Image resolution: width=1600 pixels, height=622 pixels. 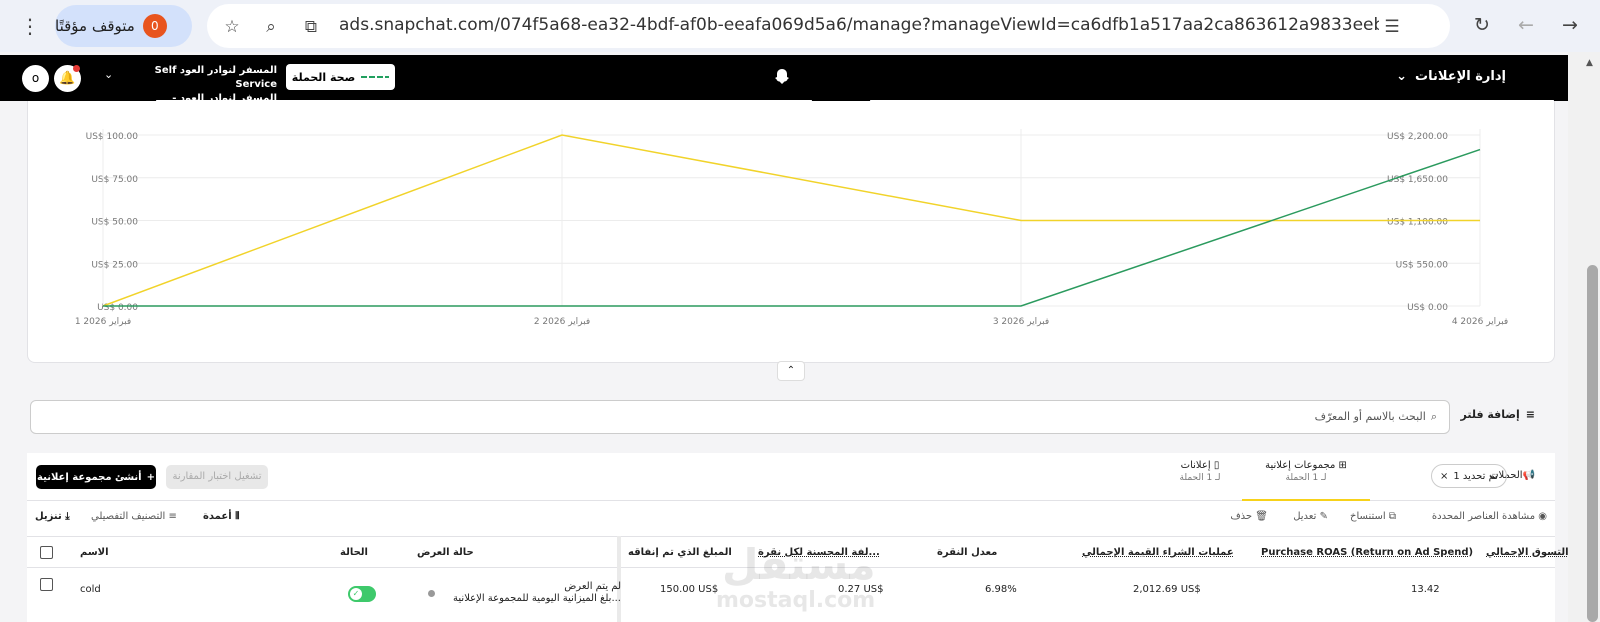 I want to click on delete-button: 🗑 حذف, so click(x=1249, y=516).